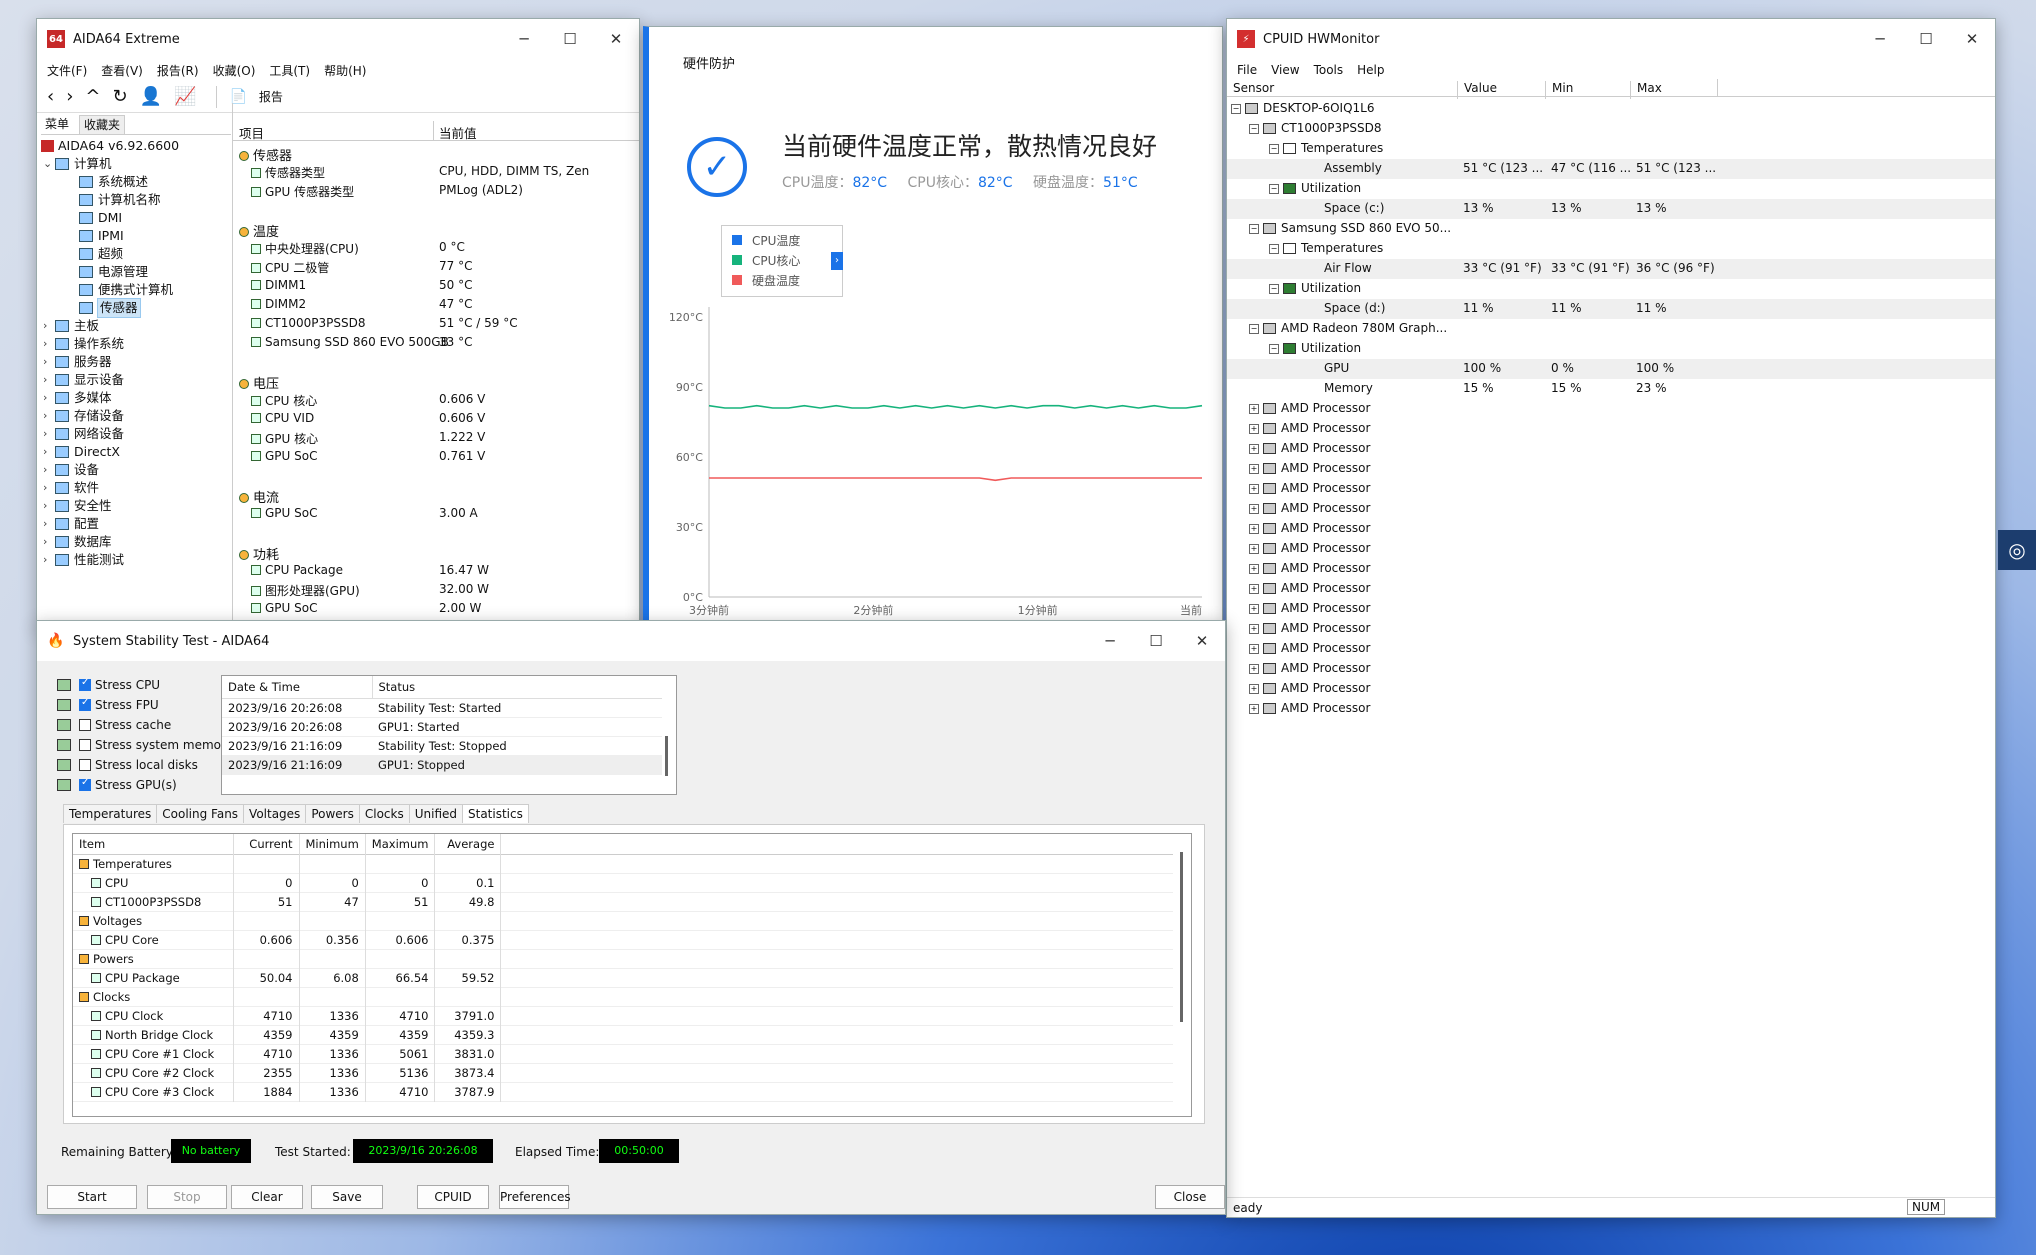 The image size is (2036, 1255). Describe the element at coordinates (1611, 39) in the screenshot. I see `hwmonitor-titlebar: ⚡ CPUID HWMonitor ─ ☐ ✕` at that location.